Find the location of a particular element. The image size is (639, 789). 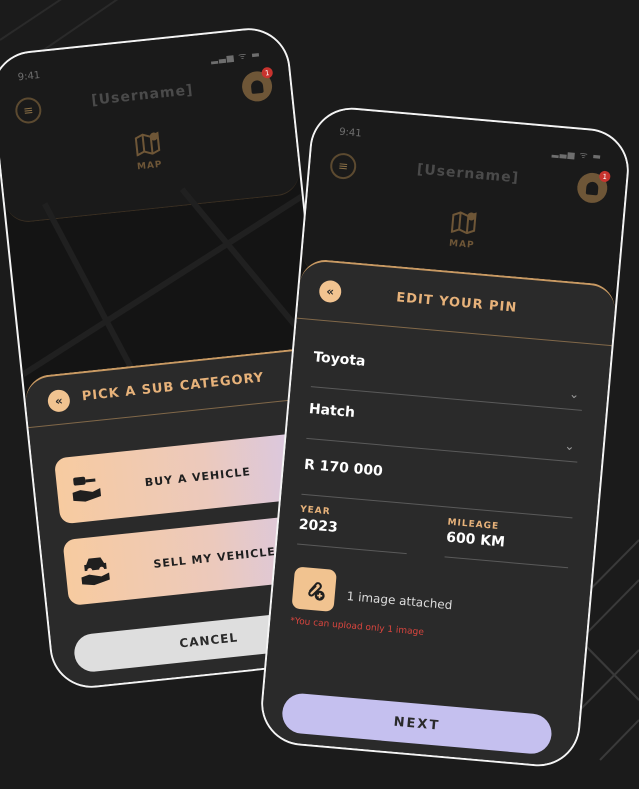

buy-vehicle-label: BUY A VEHICLE is located at coordinates (198, 476).